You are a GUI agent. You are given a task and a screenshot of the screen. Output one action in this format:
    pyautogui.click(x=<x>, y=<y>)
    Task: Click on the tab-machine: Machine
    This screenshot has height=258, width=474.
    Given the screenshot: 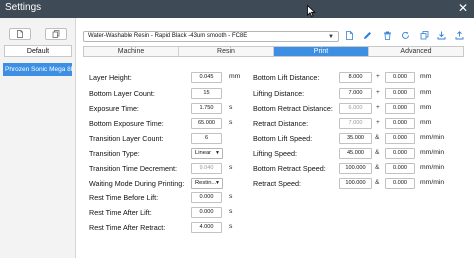 What is the action you would take?
    pyautogui.click(x=131, y=51)
    